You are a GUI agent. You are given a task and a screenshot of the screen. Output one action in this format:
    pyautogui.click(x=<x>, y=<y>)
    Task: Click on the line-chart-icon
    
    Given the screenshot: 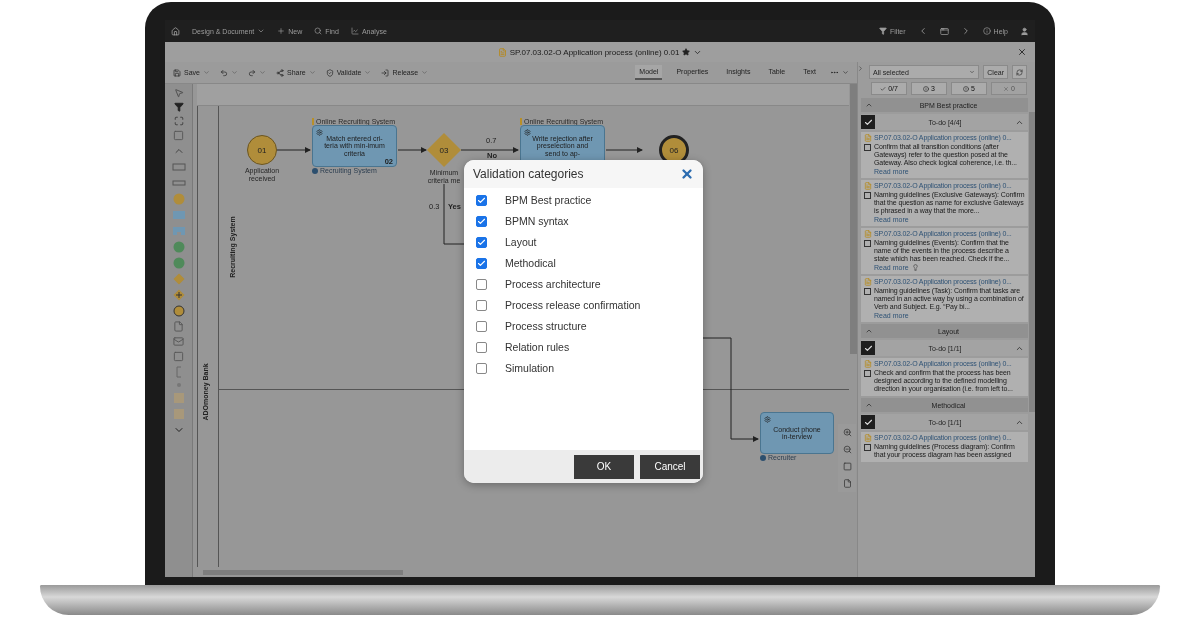 What is the action you would take?
    pyautogui.click(x=354, y=31)
    